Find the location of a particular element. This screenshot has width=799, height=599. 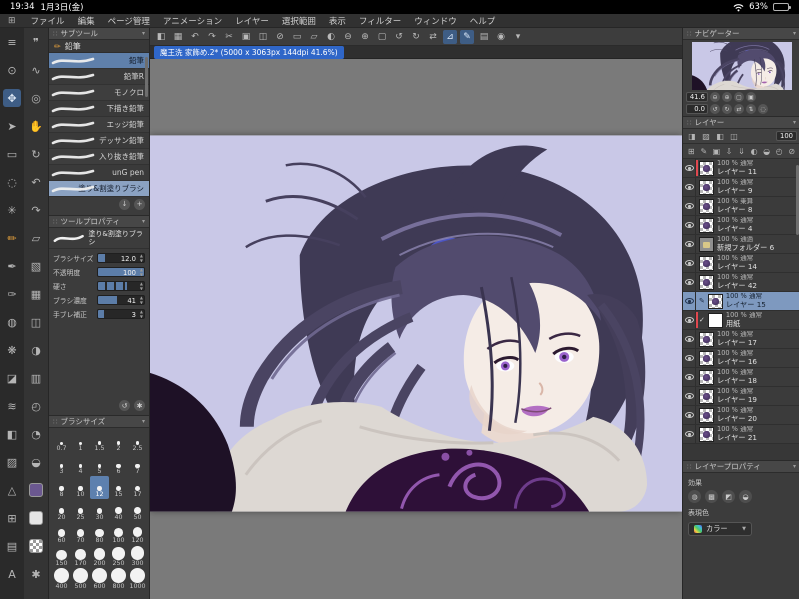

layer-row: ✎ ✓ 100 % 通常 レイヤー 21 is located at coordinates (741, 434).